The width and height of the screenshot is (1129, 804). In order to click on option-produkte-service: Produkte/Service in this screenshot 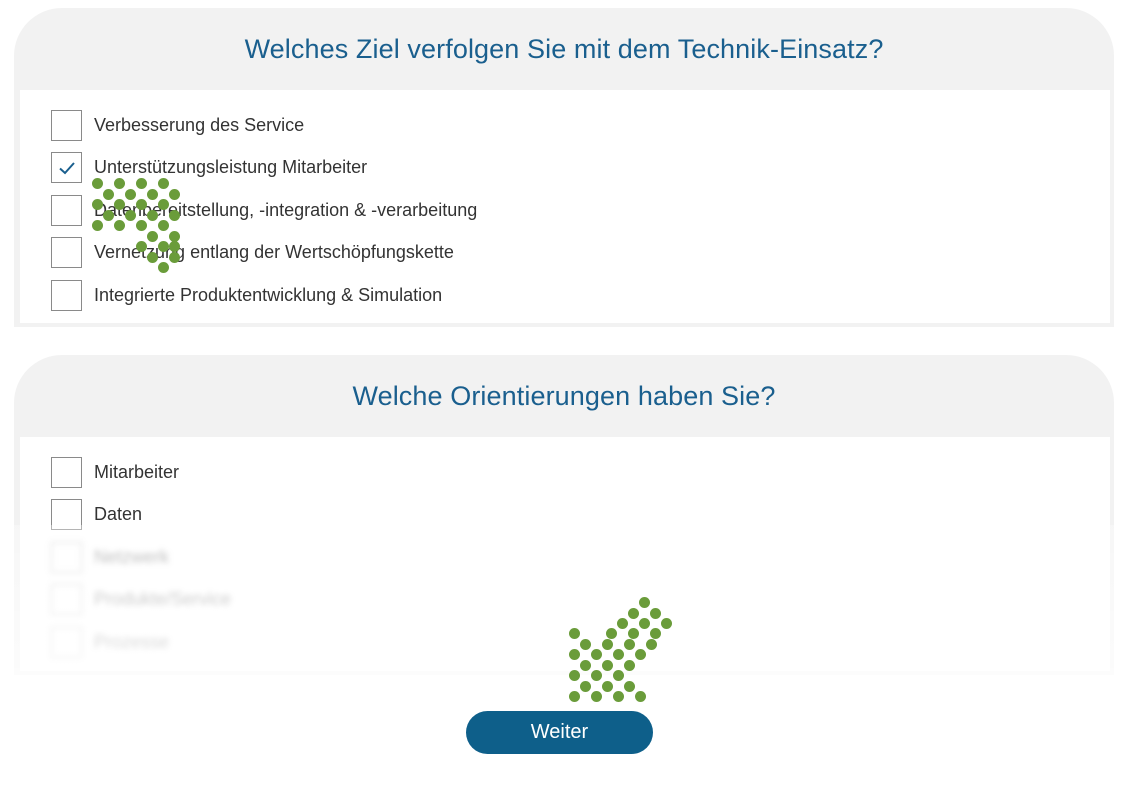, I will do `click(565, 600)`.